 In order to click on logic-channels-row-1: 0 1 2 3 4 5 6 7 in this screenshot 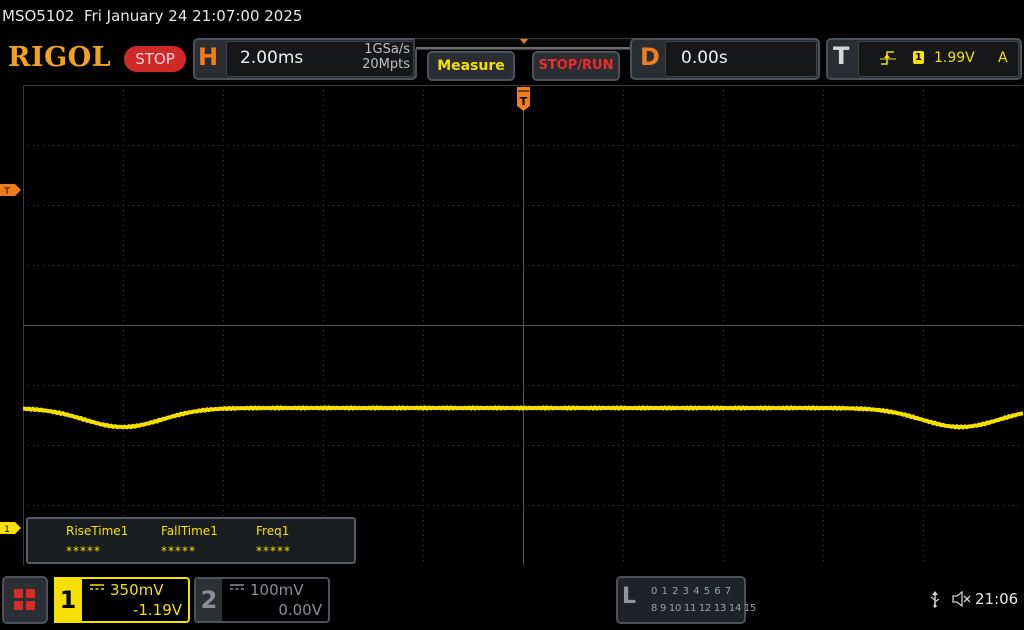, I will do `click(691, 591)`.